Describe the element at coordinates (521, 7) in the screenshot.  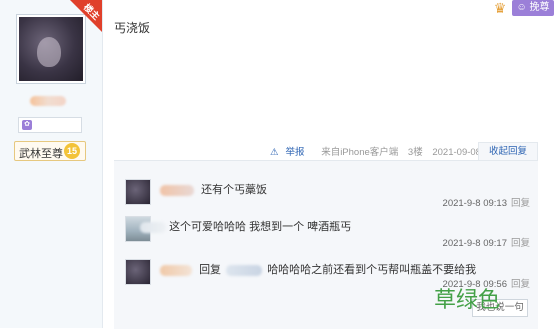
I see `support-icon: ☺` at that location.